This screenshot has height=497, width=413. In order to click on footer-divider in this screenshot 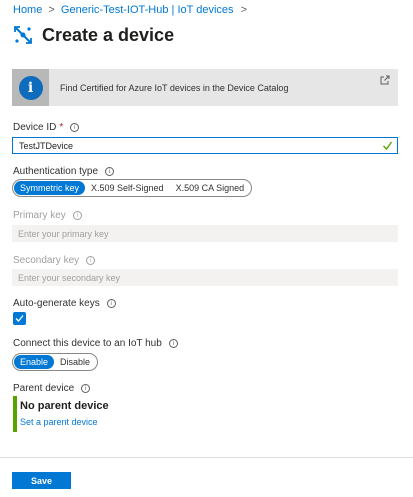, I will do `click(206, 457)`.